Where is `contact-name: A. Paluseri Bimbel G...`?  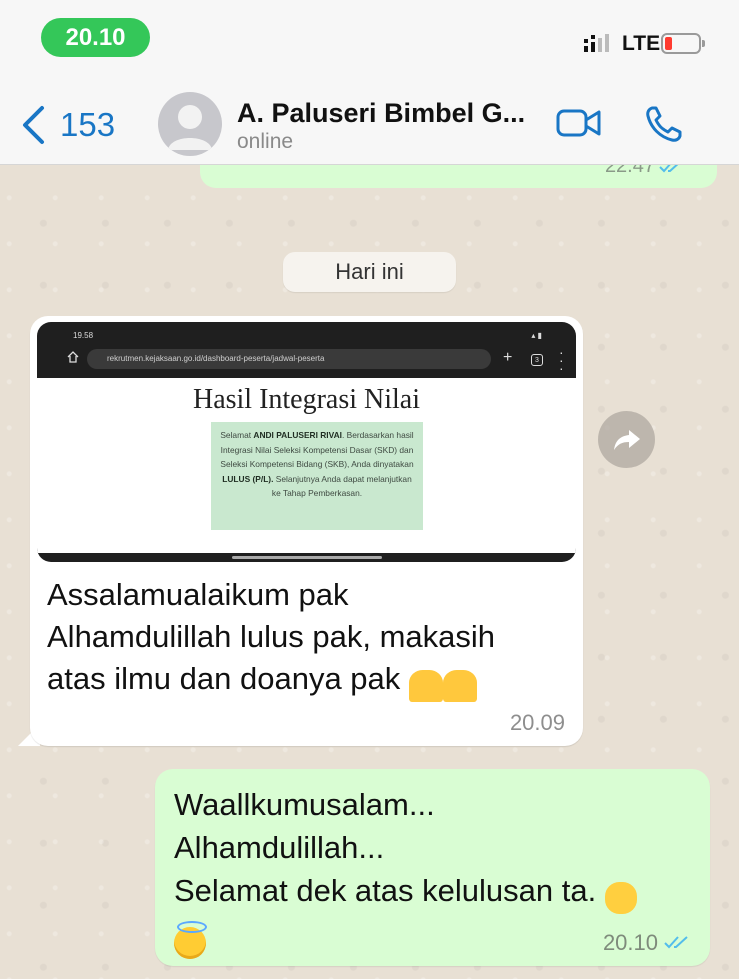
contact-name: A. Paluseri Bimbel G... is located at coordinates (381, 113).